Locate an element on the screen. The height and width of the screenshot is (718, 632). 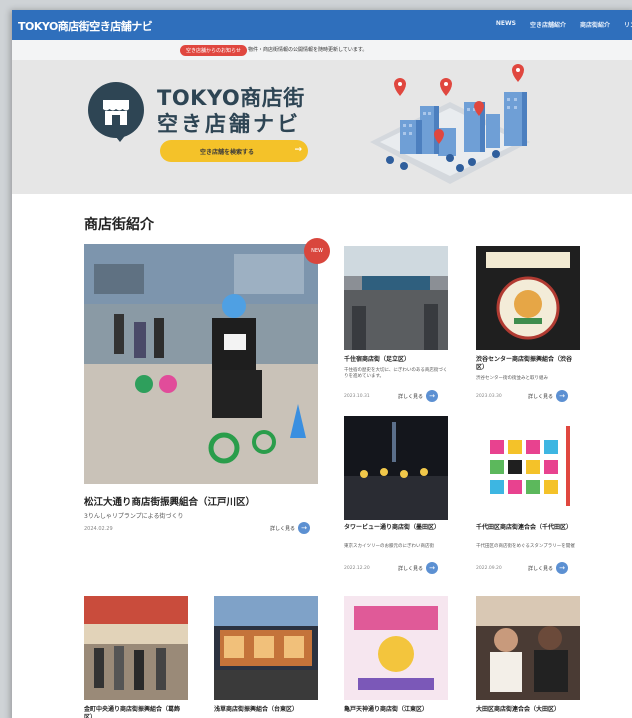
article-card-description: 東京スカイツリーのお膝元のにぎわい商店街 is located at coordinates (389, 546).